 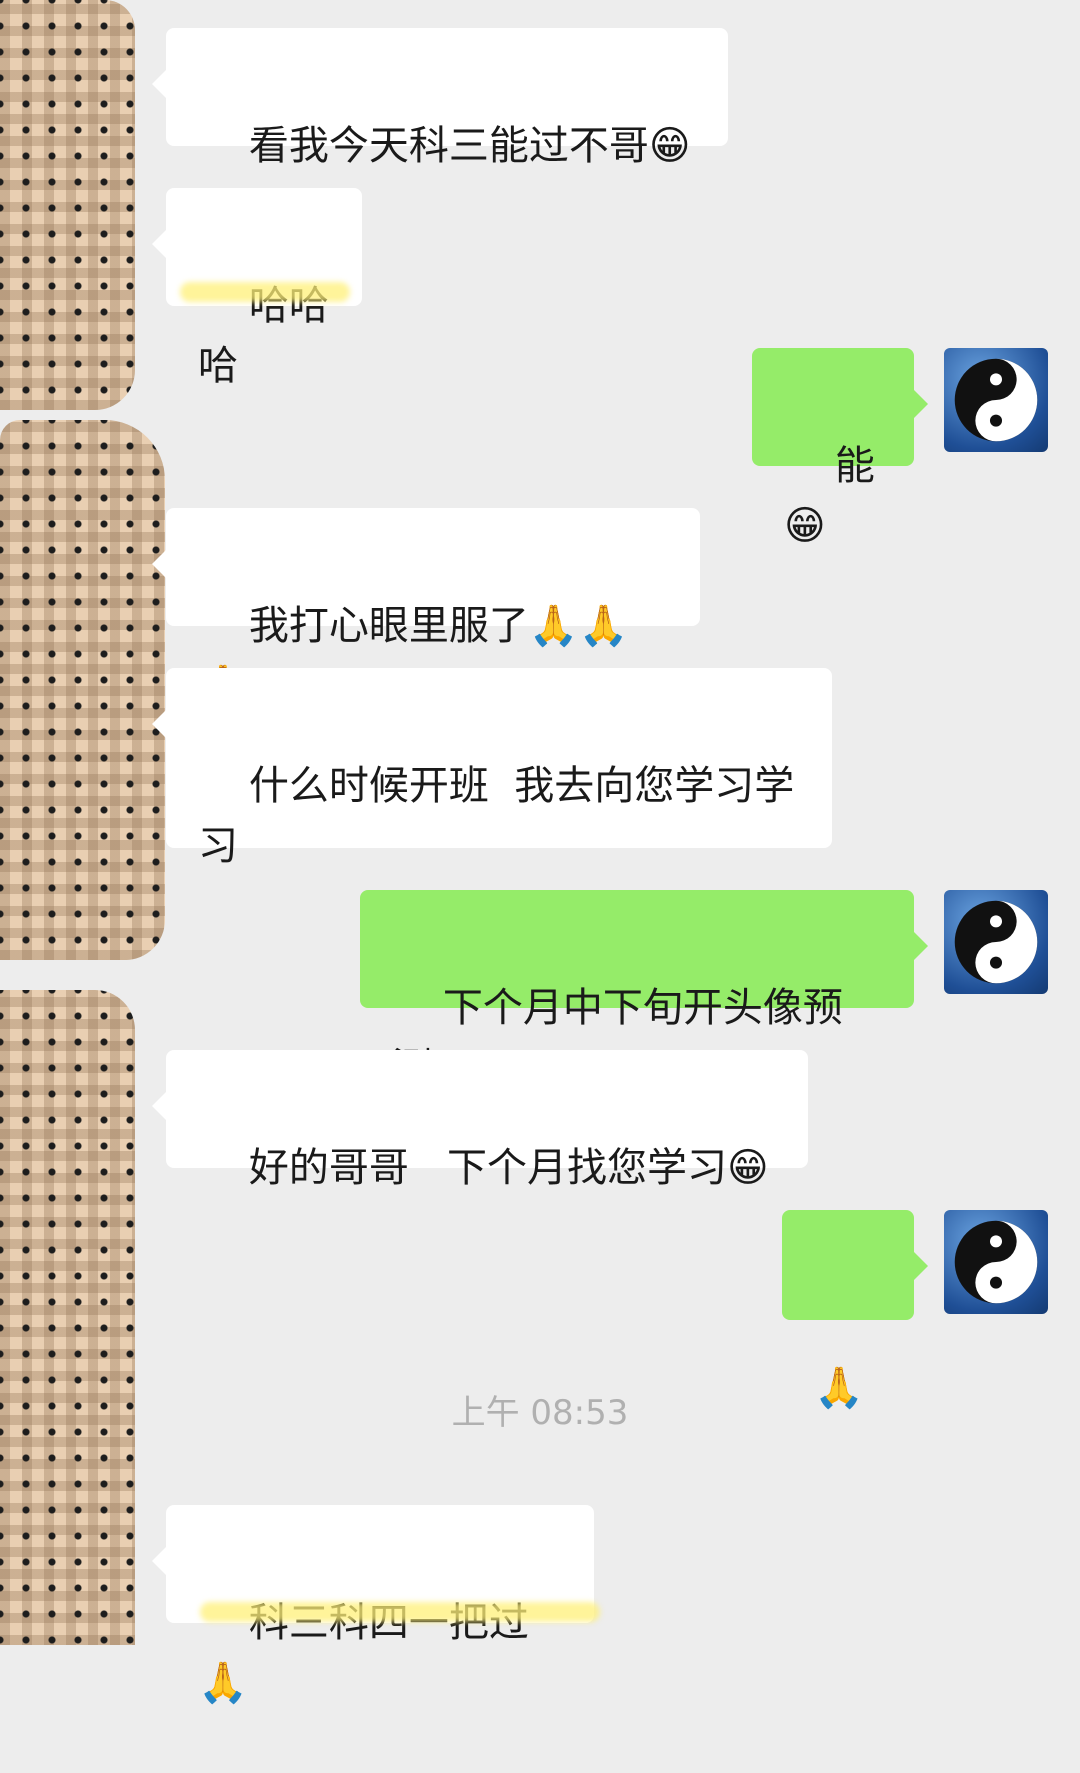 What do you see at coordinates (388, 626) in the screenshot?
I see `message-text: 我打心眼里服了` at bounding box center [388, 626].